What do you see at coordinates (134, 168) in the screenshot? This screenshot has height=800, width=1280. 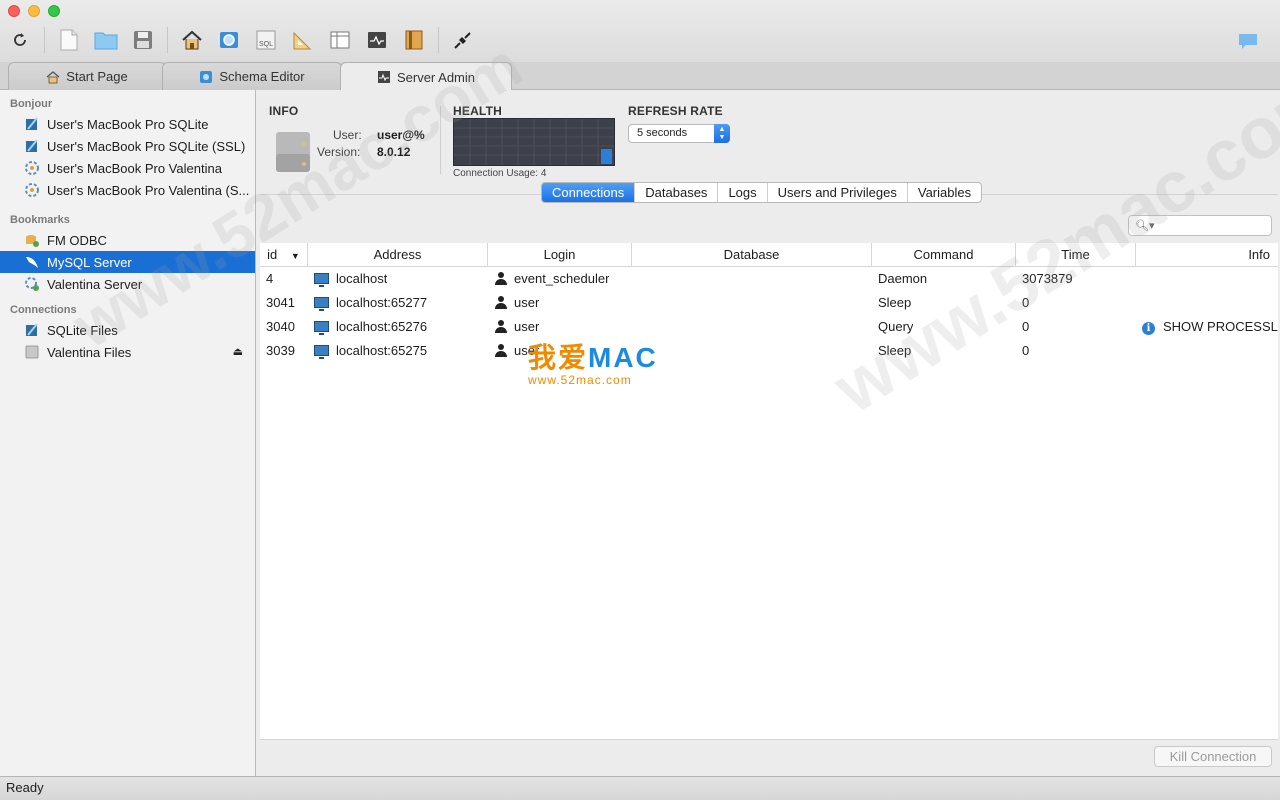 I see `sidebar-item-label: User's MacBook Pro Valentina` at bounding box center [134, 168].